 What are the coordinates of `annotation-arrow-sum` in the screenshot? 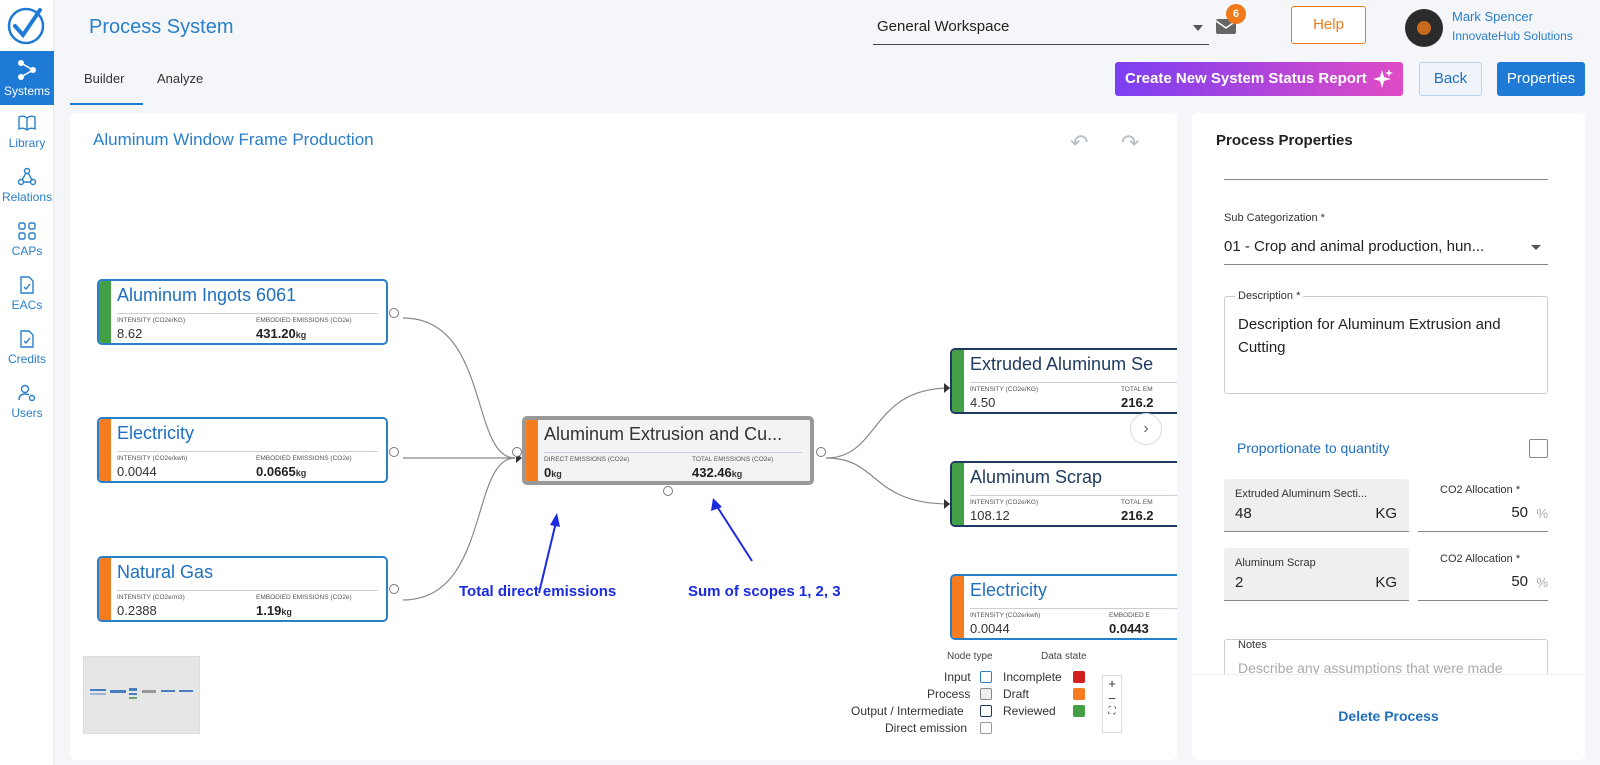 It's located at (735, 534).